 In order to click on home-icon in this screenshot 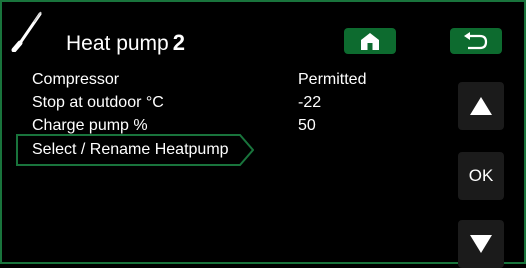, I will do `click(370, 41)`.